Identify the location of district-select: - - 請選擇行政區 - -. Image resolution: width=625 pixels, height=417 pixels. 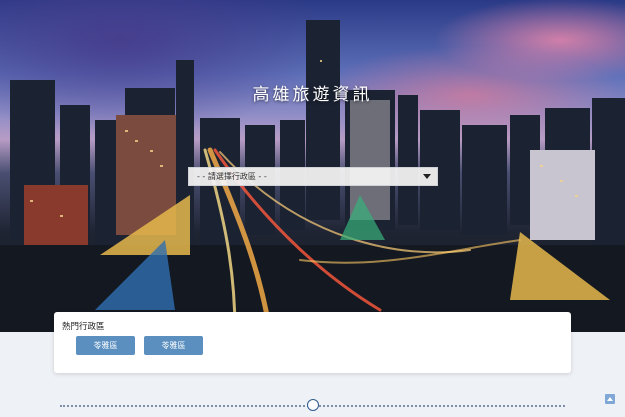
(313, 176).